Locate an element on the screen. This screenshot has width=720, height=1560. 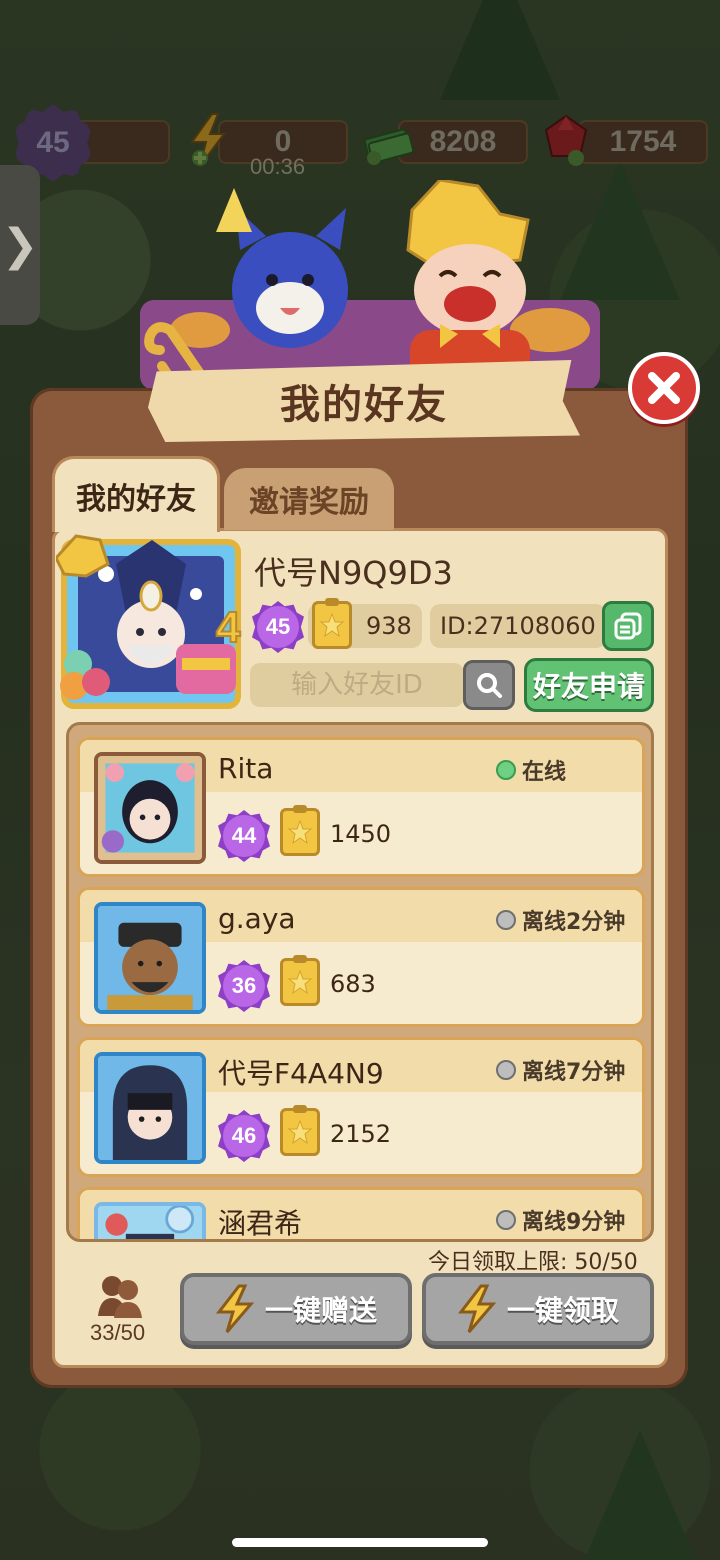
energy-timer: 00:36 is located at coordinates (278, 166).